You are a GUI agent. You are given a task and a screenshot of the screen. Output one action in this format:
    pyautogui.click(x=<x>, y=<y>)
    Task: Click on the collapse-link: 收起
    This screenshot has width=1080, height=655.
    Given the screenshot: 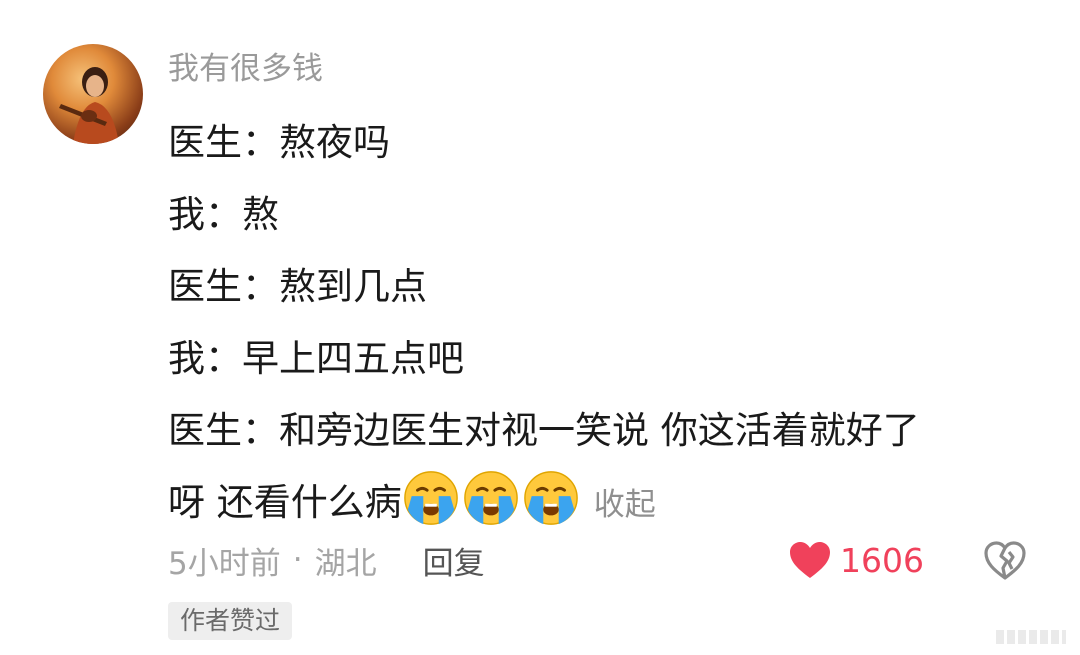 What is the action you would take?
    pyautogui.click(x=625, y=505)
    